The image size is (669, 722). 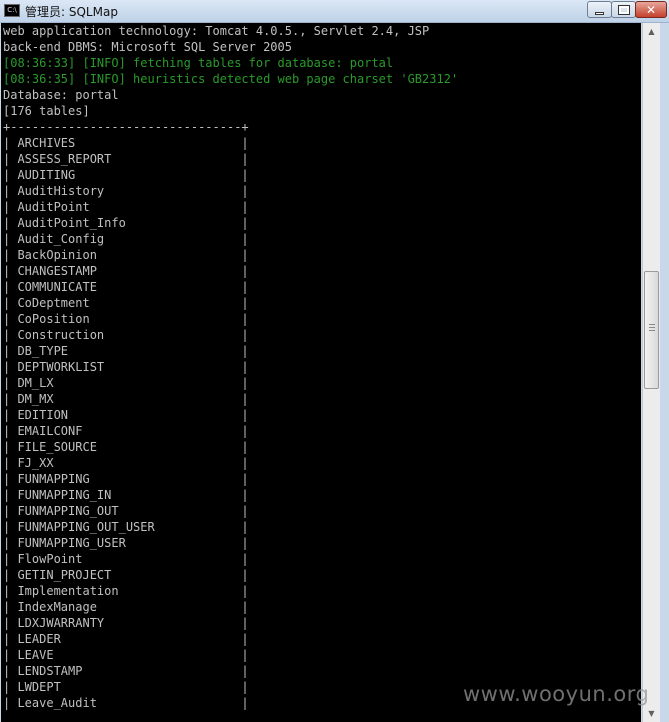 I want to click on console-line: | CHANGESTAMP |, so click(x=126, y=271).